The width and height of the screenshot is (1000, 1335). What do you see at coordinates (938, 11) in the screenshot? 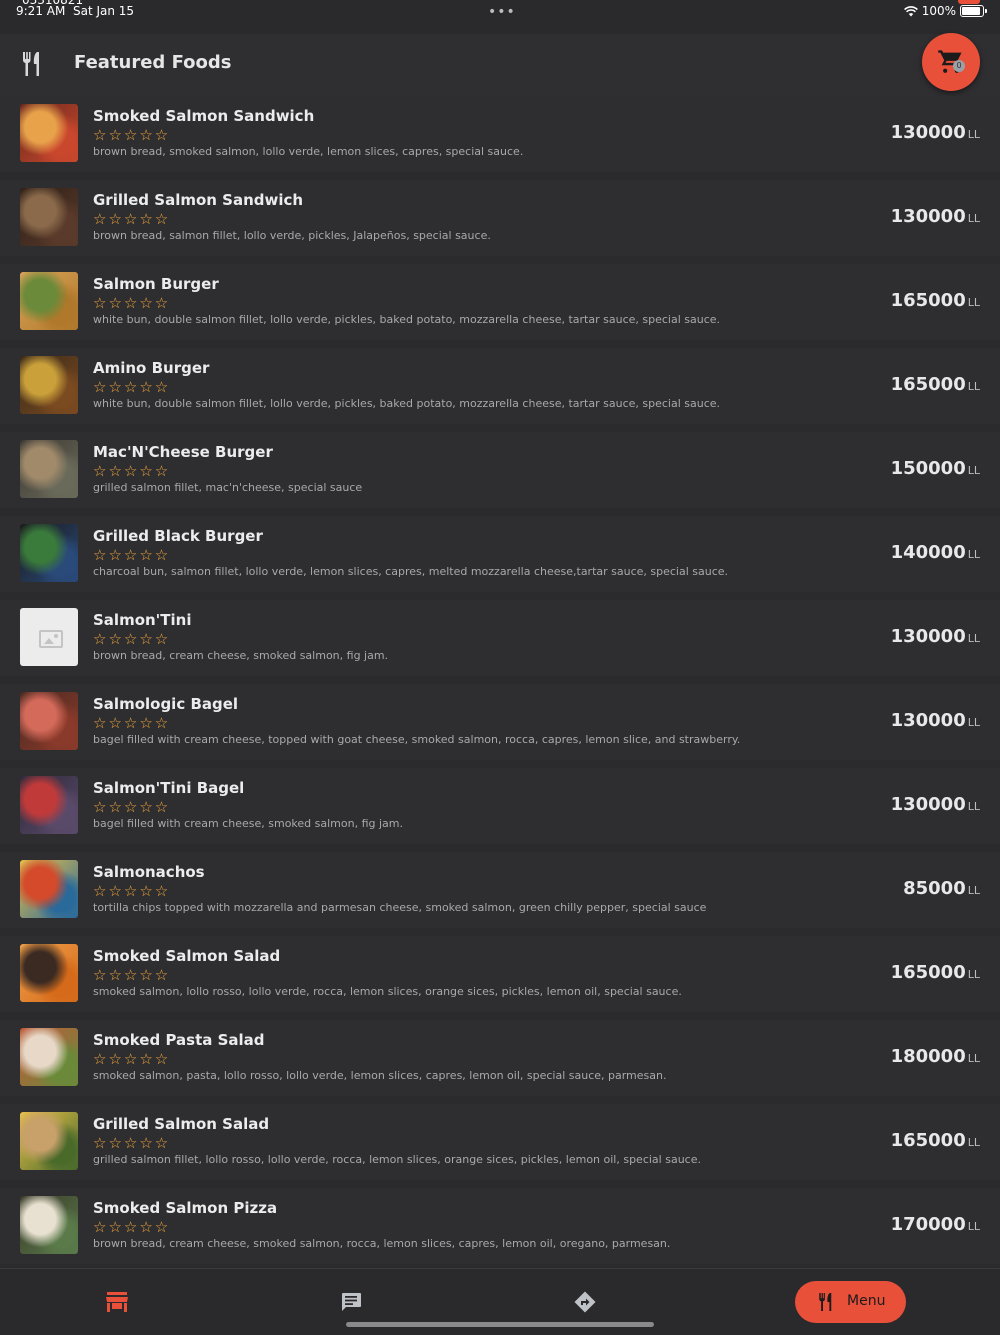
I see `battery-percent: 100%` at bounding box center [938, 11].